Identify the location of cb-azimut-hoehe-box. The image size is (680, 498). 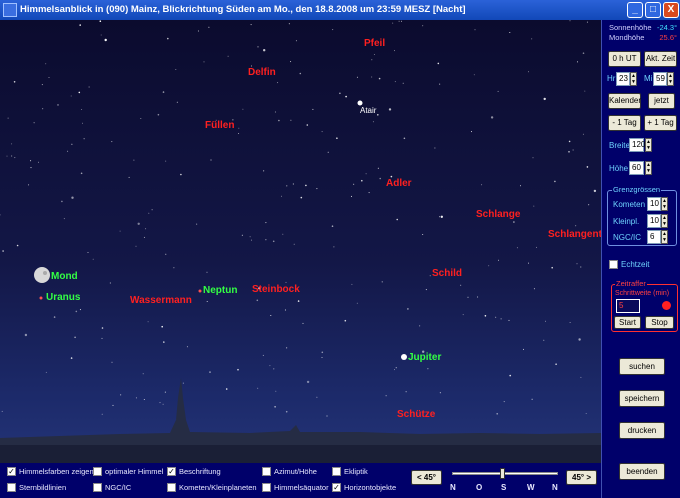
(266, 471).